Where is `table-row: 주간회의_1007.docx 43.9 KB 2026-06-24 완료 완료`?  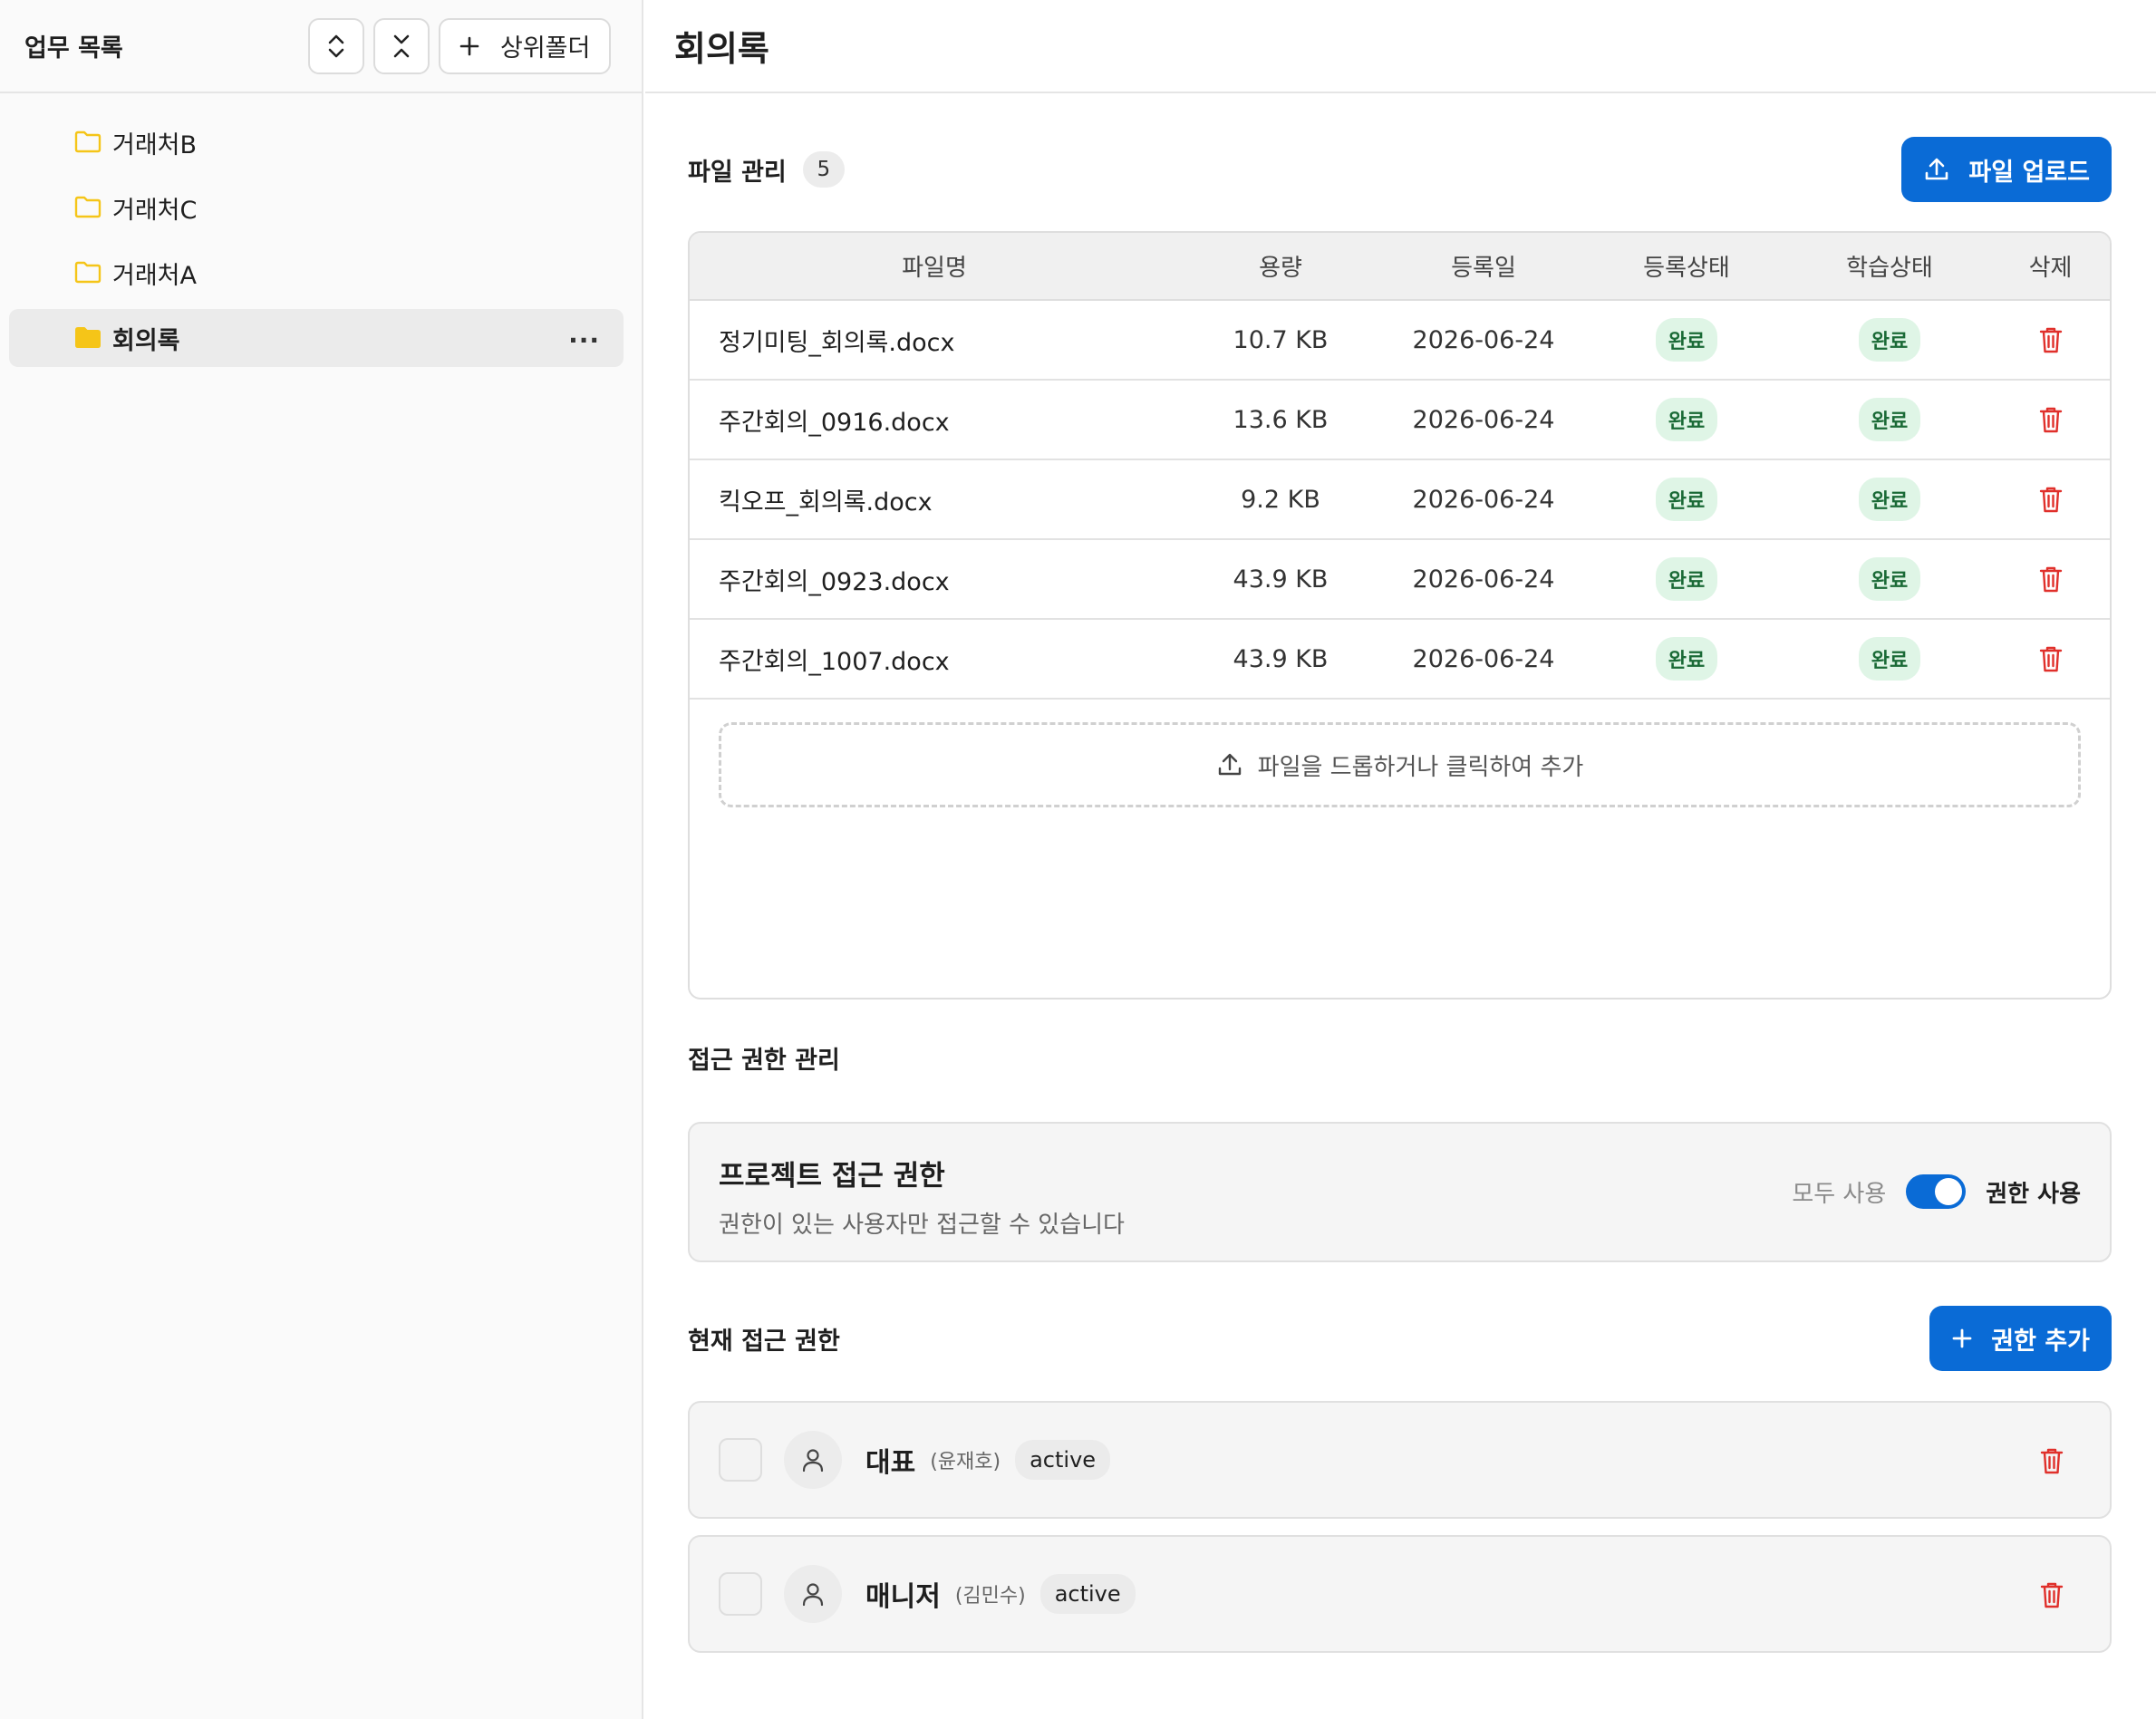 table-row: 주간회의_1007.docx 43.9 KB 2026-06-24 완료 완료 is located at coordinates (1400, 659).